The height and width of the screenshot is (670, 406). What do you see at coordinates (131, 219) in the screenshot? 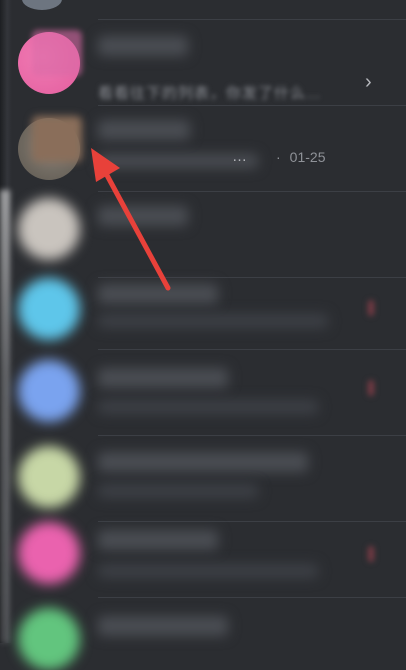
I see `red-arrow-annotation` at bounding box center [131, 219].